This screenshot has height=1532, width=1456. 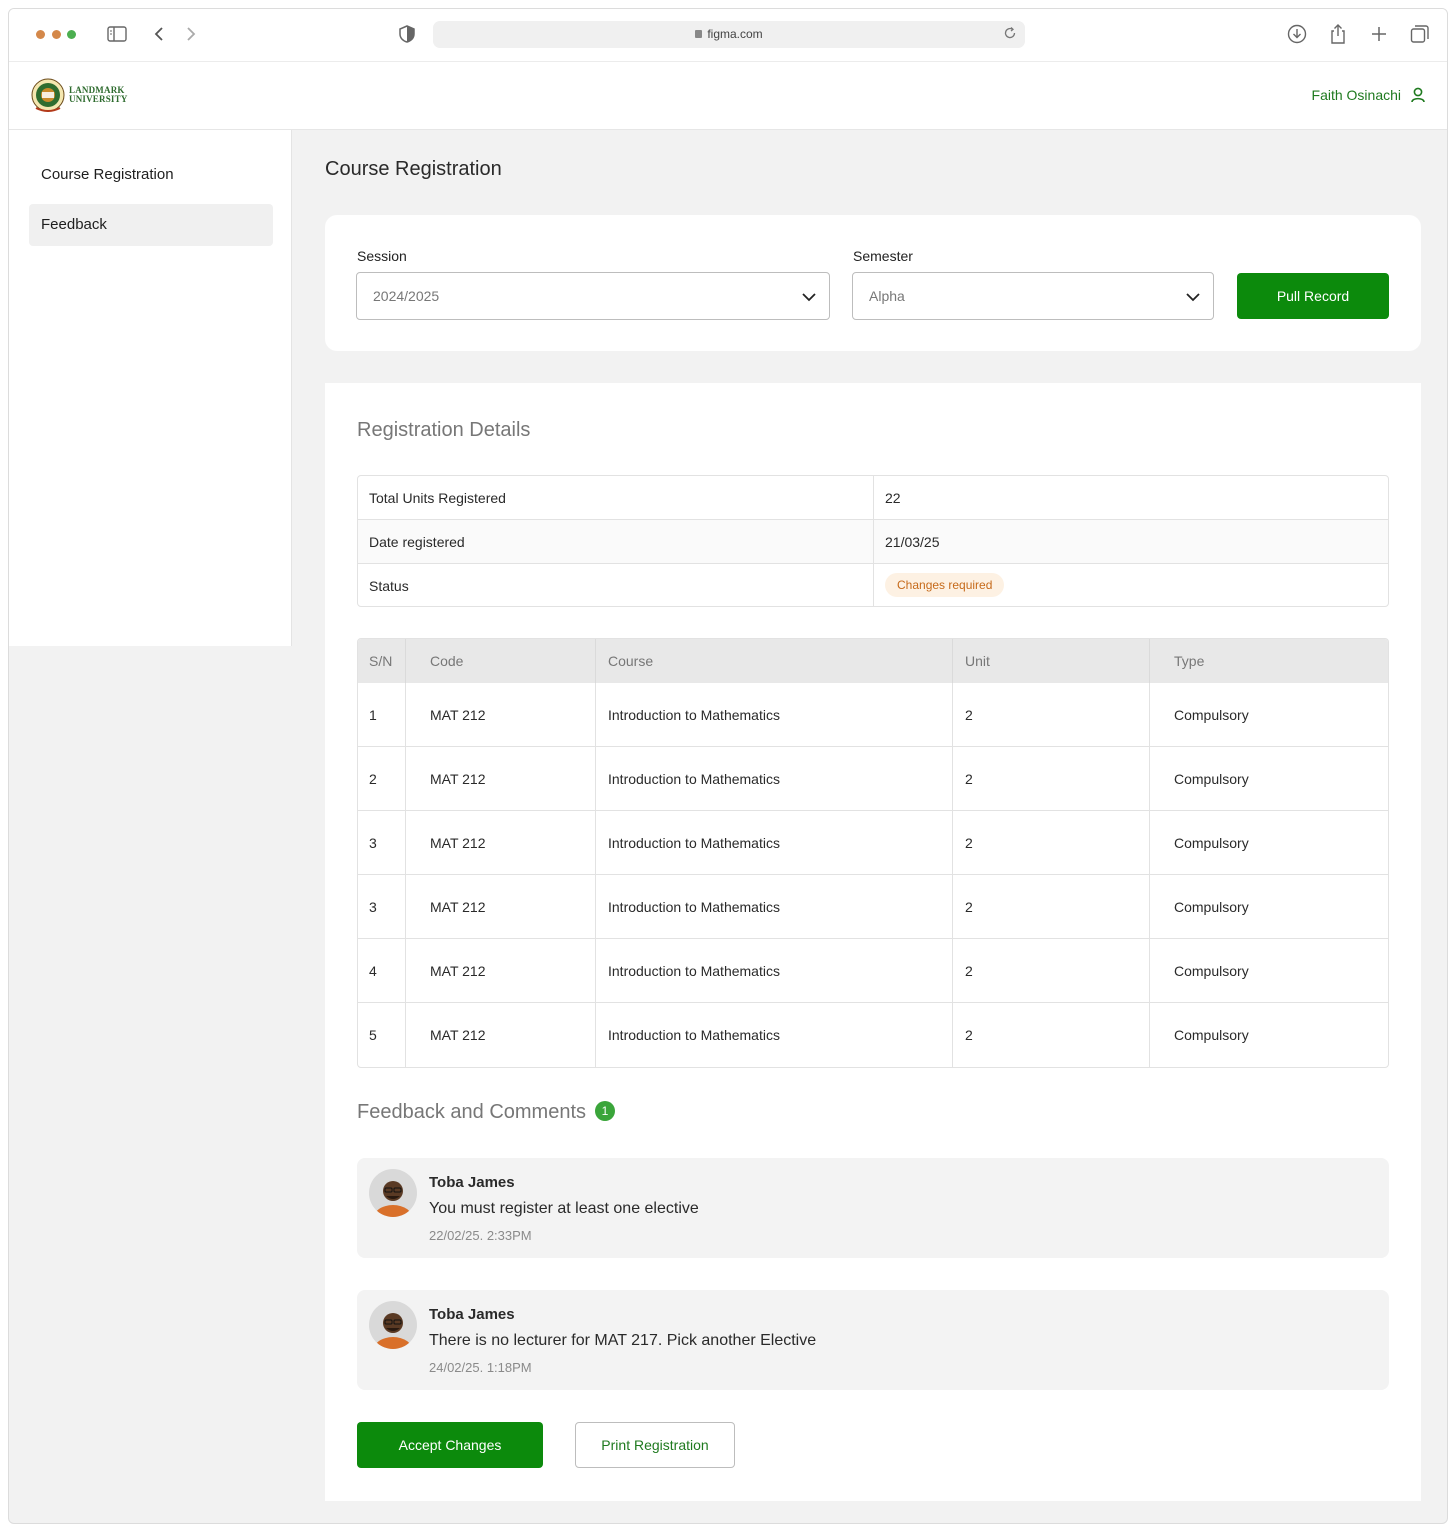 What do you see at coordinates (945, 585) in the screenshot?
I see `status-badge: Changes required` at bounding box center [945, 585].